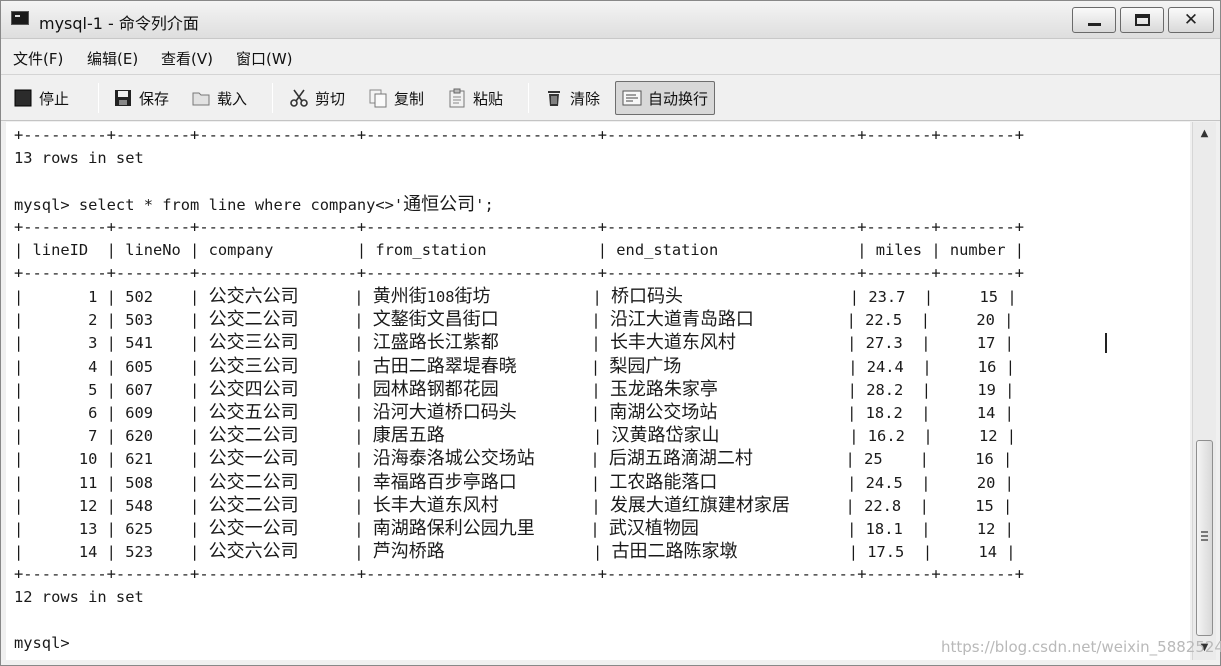 The height and width of the screenshot is (666, 1221). Describe the element at coordinates (154, 98) in the screenshot. I see `save-label: 保存` at that location.